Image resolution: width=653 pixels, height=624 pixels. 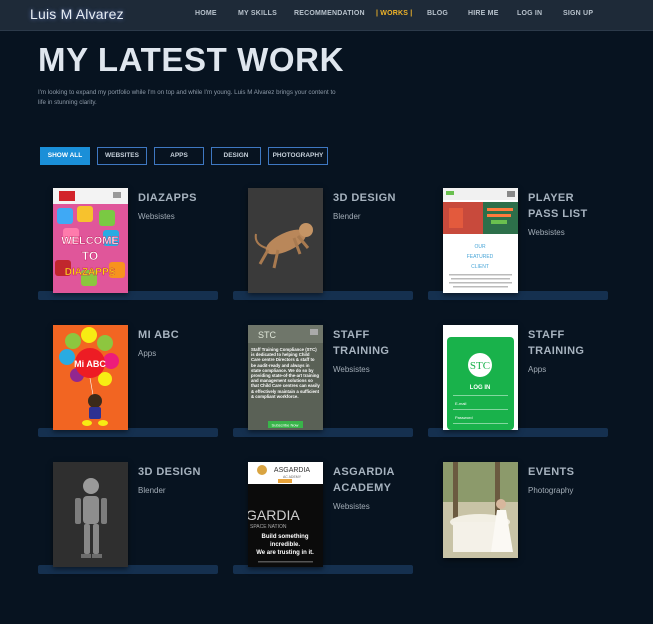 I want to click on thumb-featured-text: FEATURED, so click(x=480, y=257).